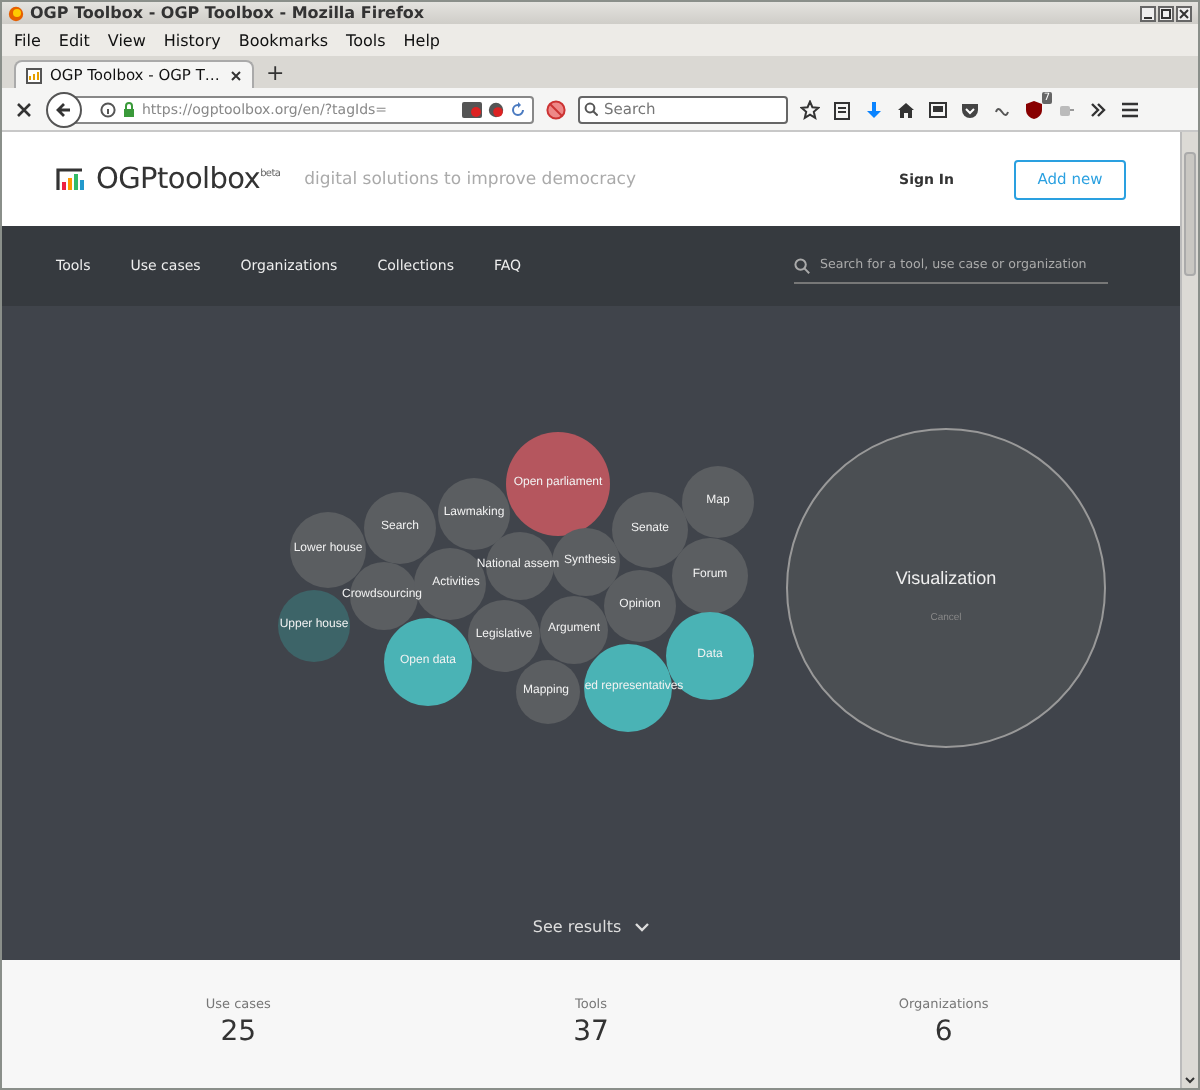 The width and height of the screenshot is (1200, 1090). I want to click on window-title: OGP Toolbox - OGP Toolbox - Mozilla Firefox, so click(228, 13).